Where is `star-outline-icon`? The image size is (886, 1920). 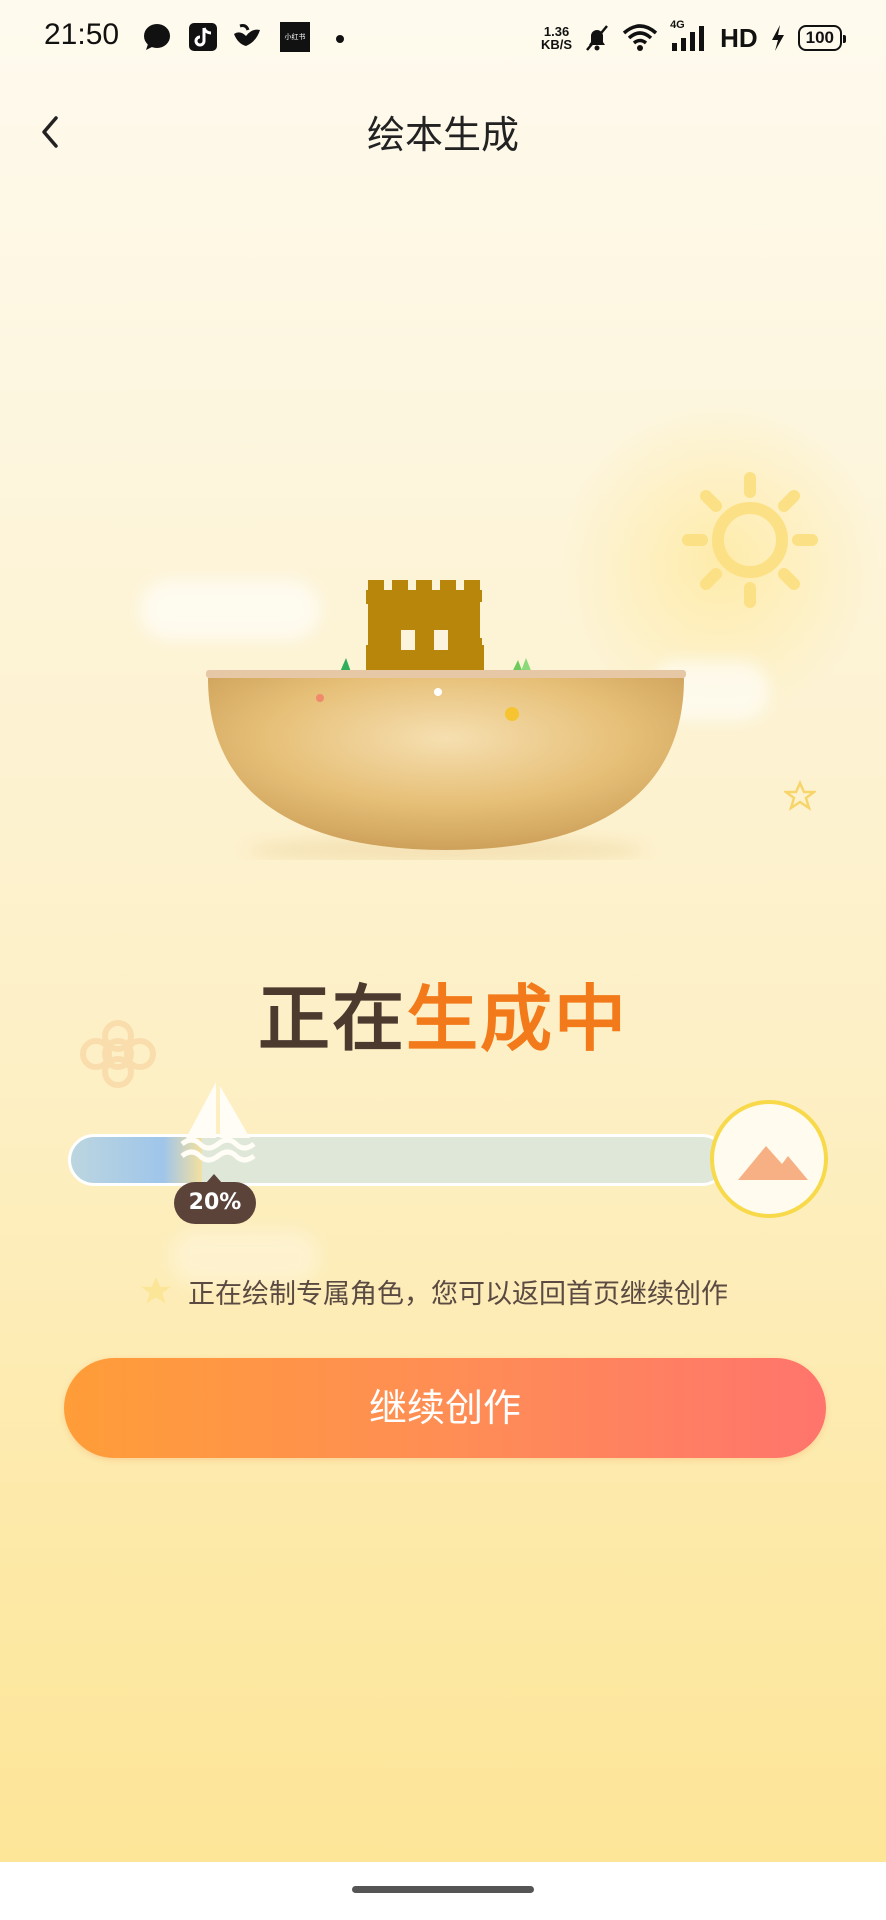 star-outline-icon is located at coordinates (800, 795).